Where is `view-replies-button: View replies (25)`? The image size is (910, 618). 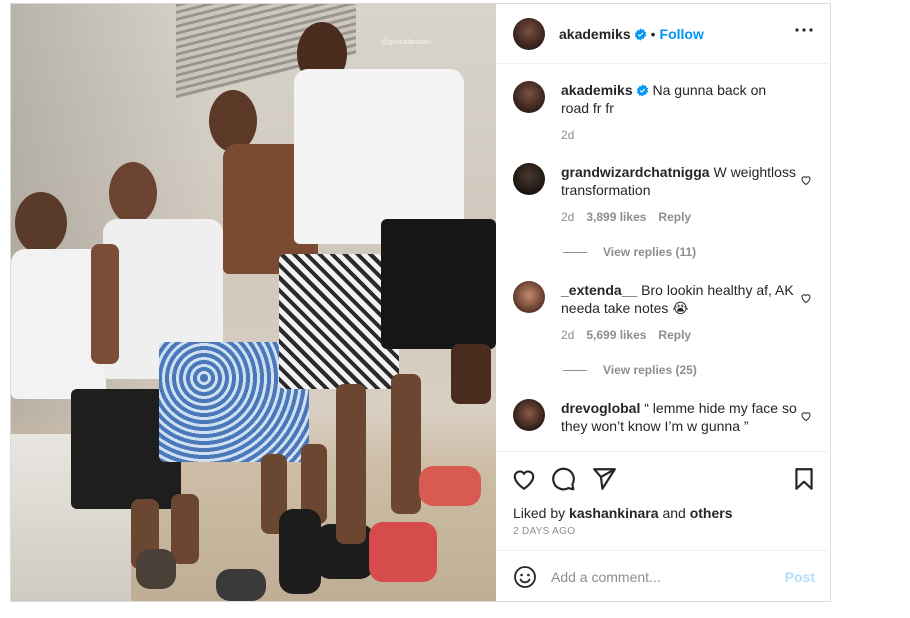
view-replies-button: View replies (25) is located at coordinates (630, 370).